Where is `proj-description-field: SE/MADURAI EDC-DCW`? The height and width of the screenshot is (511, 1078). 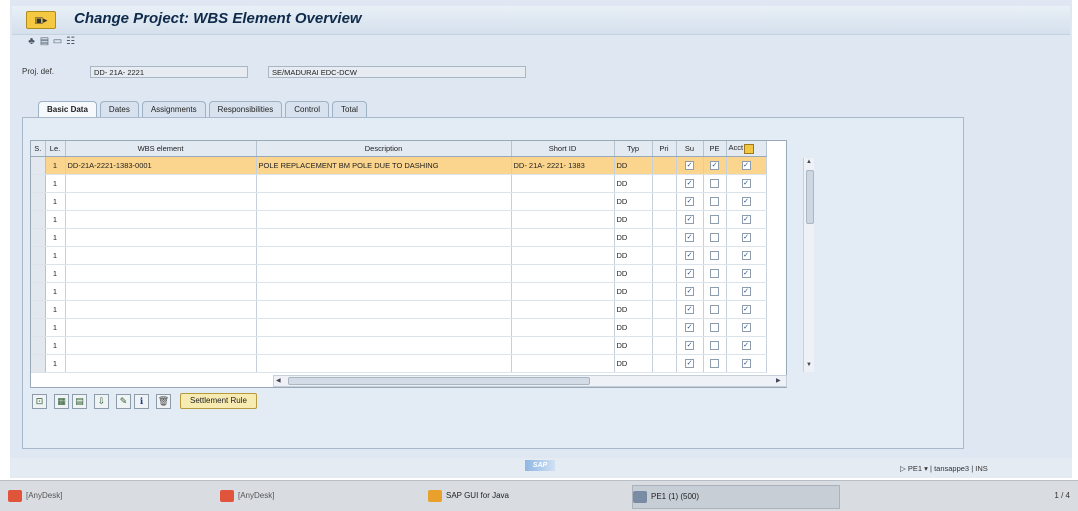
proj-description-field: SE/MADURAI EDC-DCW is located at coordinates (397, 72).